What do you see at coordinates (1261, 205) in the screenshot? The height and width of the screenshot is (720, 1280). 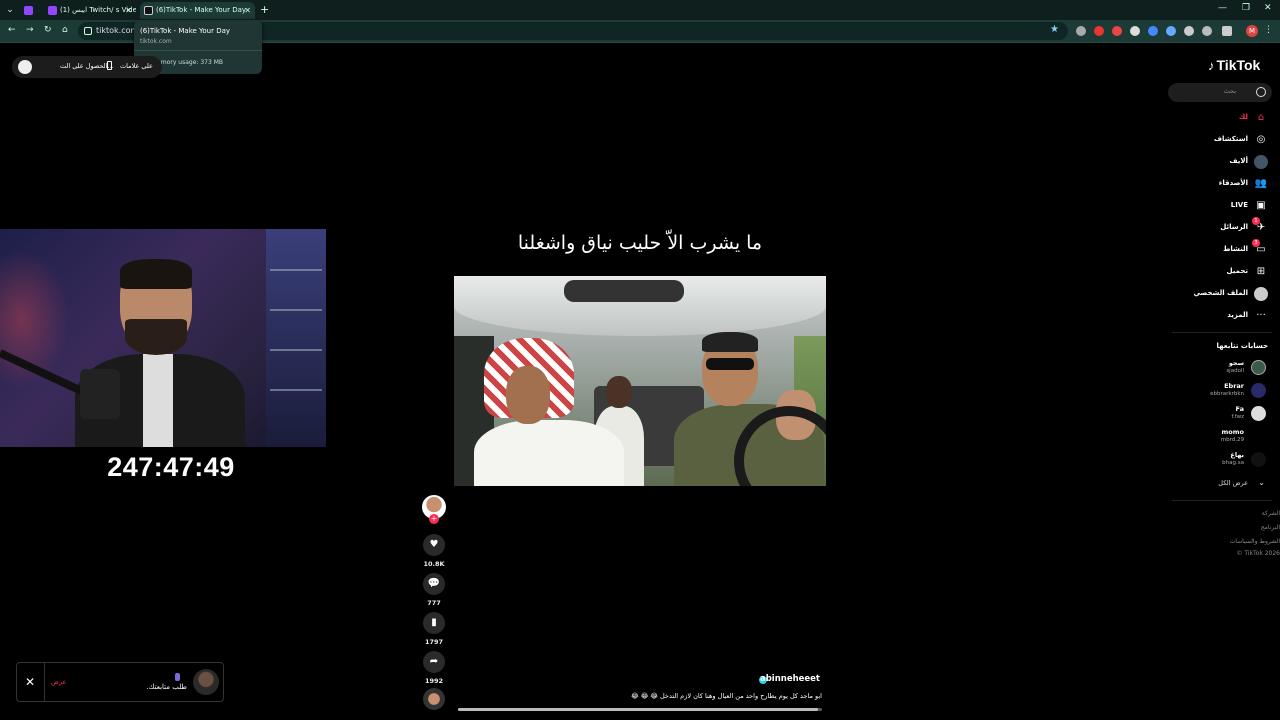 I see `live-icon: ▣` at bounding box center [1261, 205].